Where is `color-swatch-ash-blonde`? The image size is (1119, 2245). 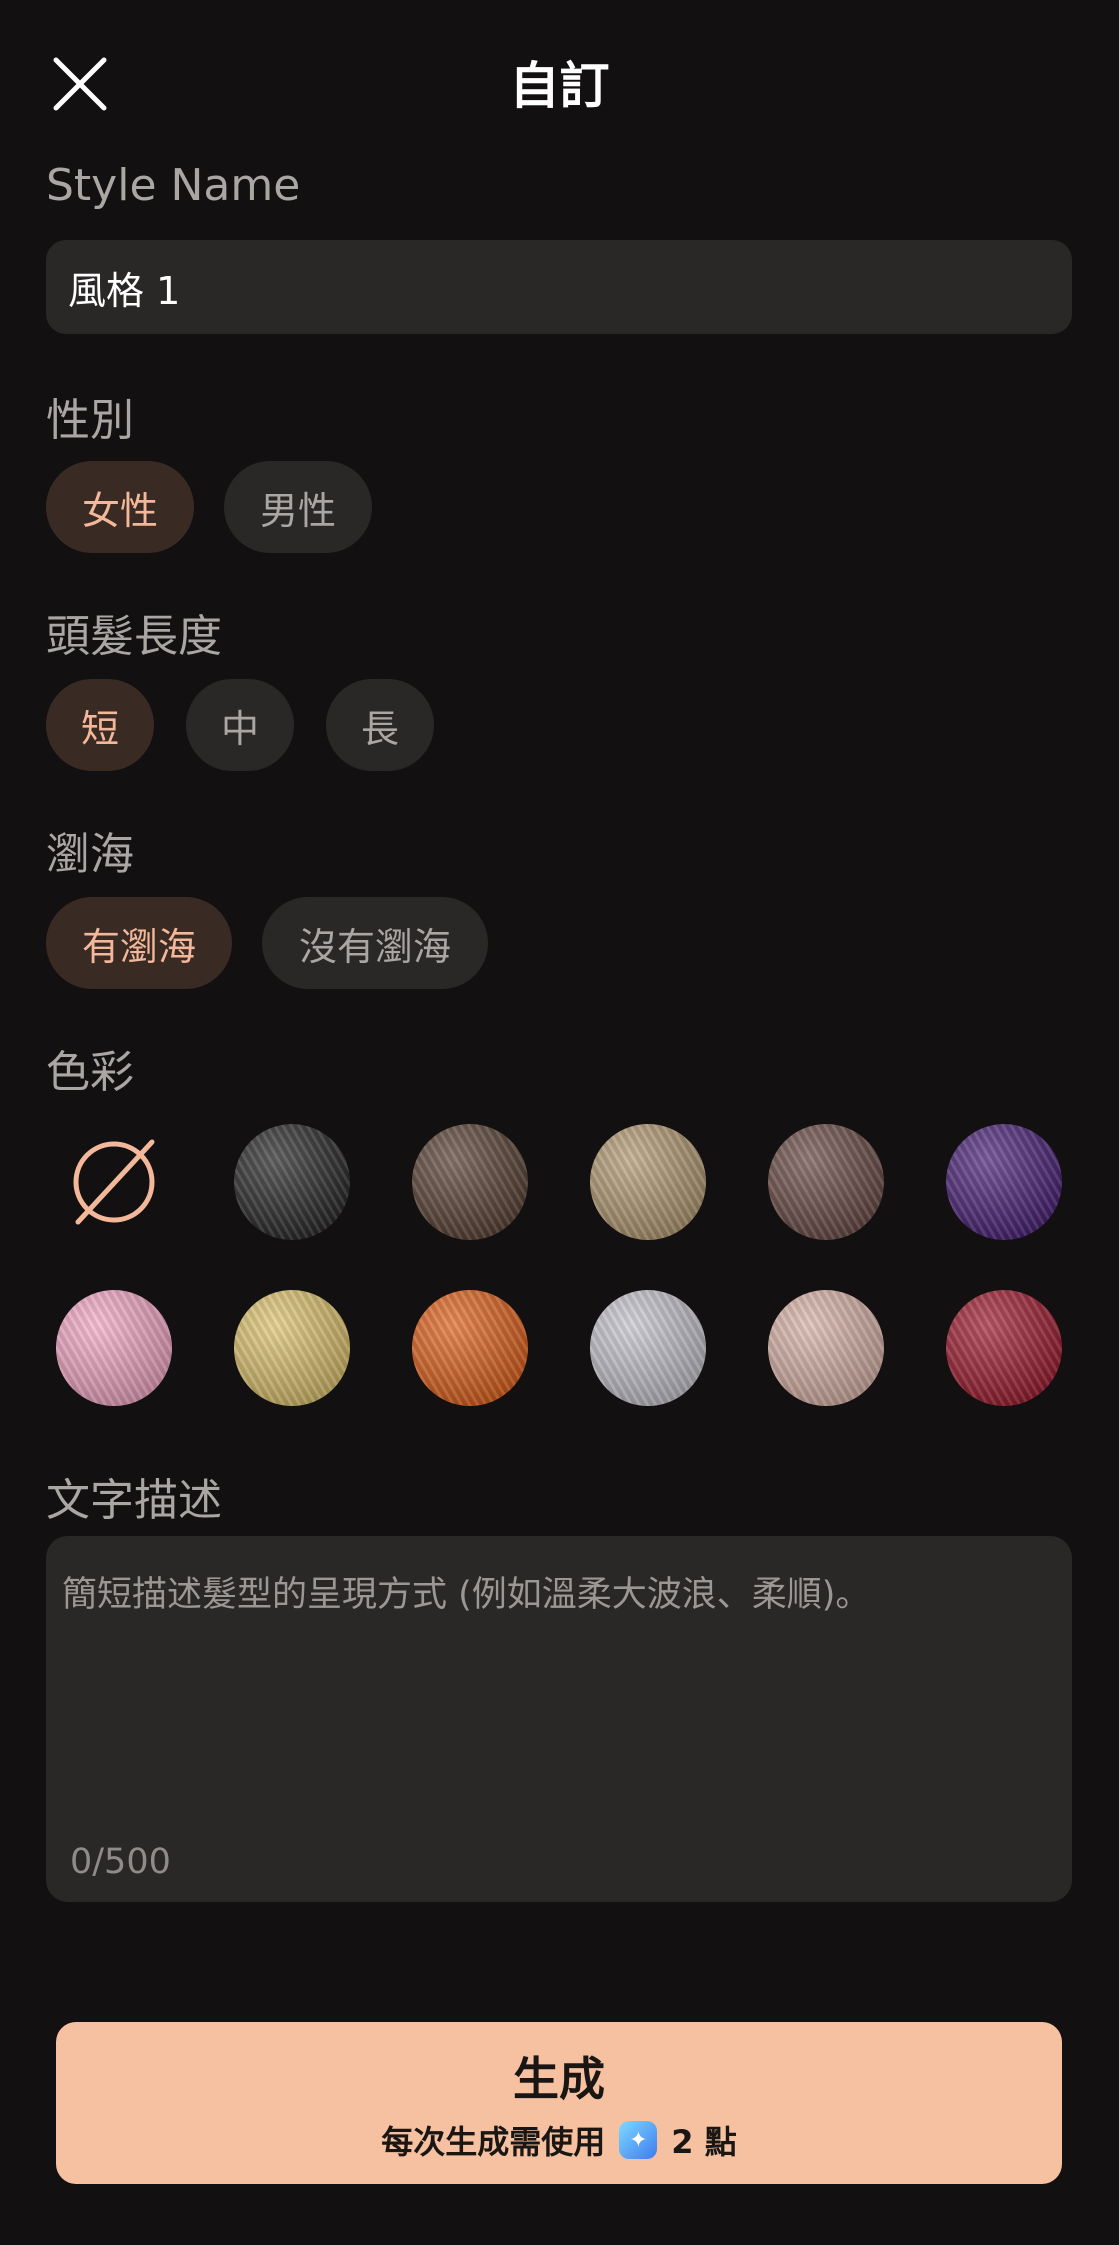 color-swatch-ash-blonde is located at coordinates (648, 1182).